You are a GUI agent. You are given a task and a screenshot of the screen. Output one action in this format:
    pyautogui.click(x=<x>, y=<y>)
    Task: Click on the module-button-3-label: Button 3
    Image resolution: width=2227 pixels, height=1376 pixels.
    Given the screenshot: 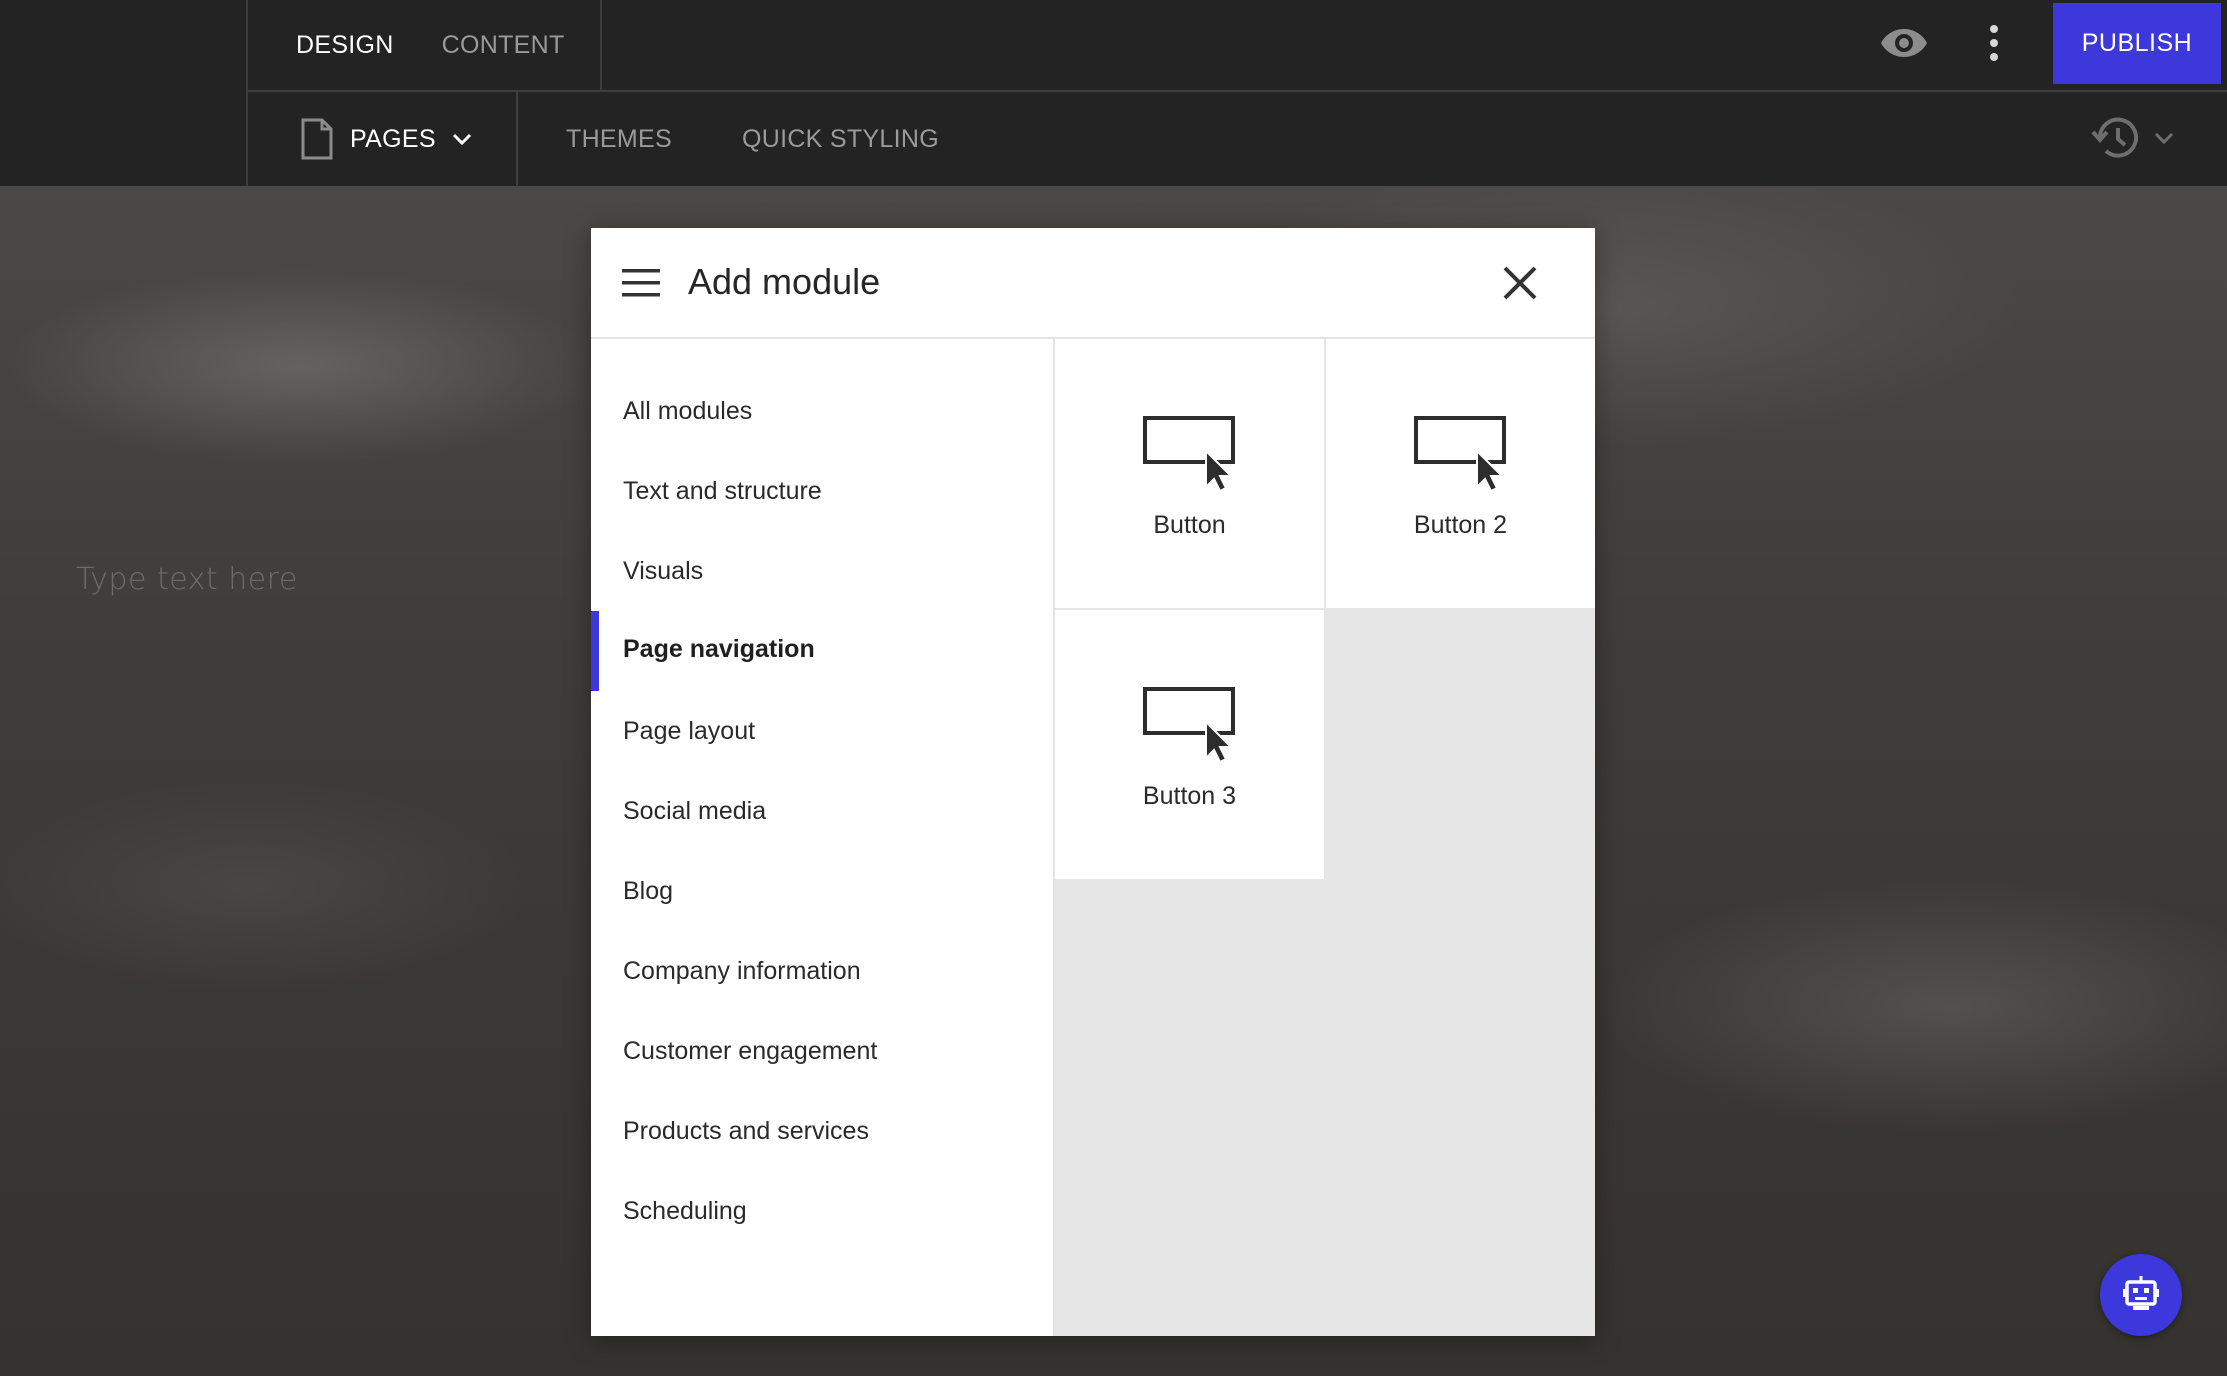 What is the action you would take?
    pyautogui.click(x=1189, y=796)
    